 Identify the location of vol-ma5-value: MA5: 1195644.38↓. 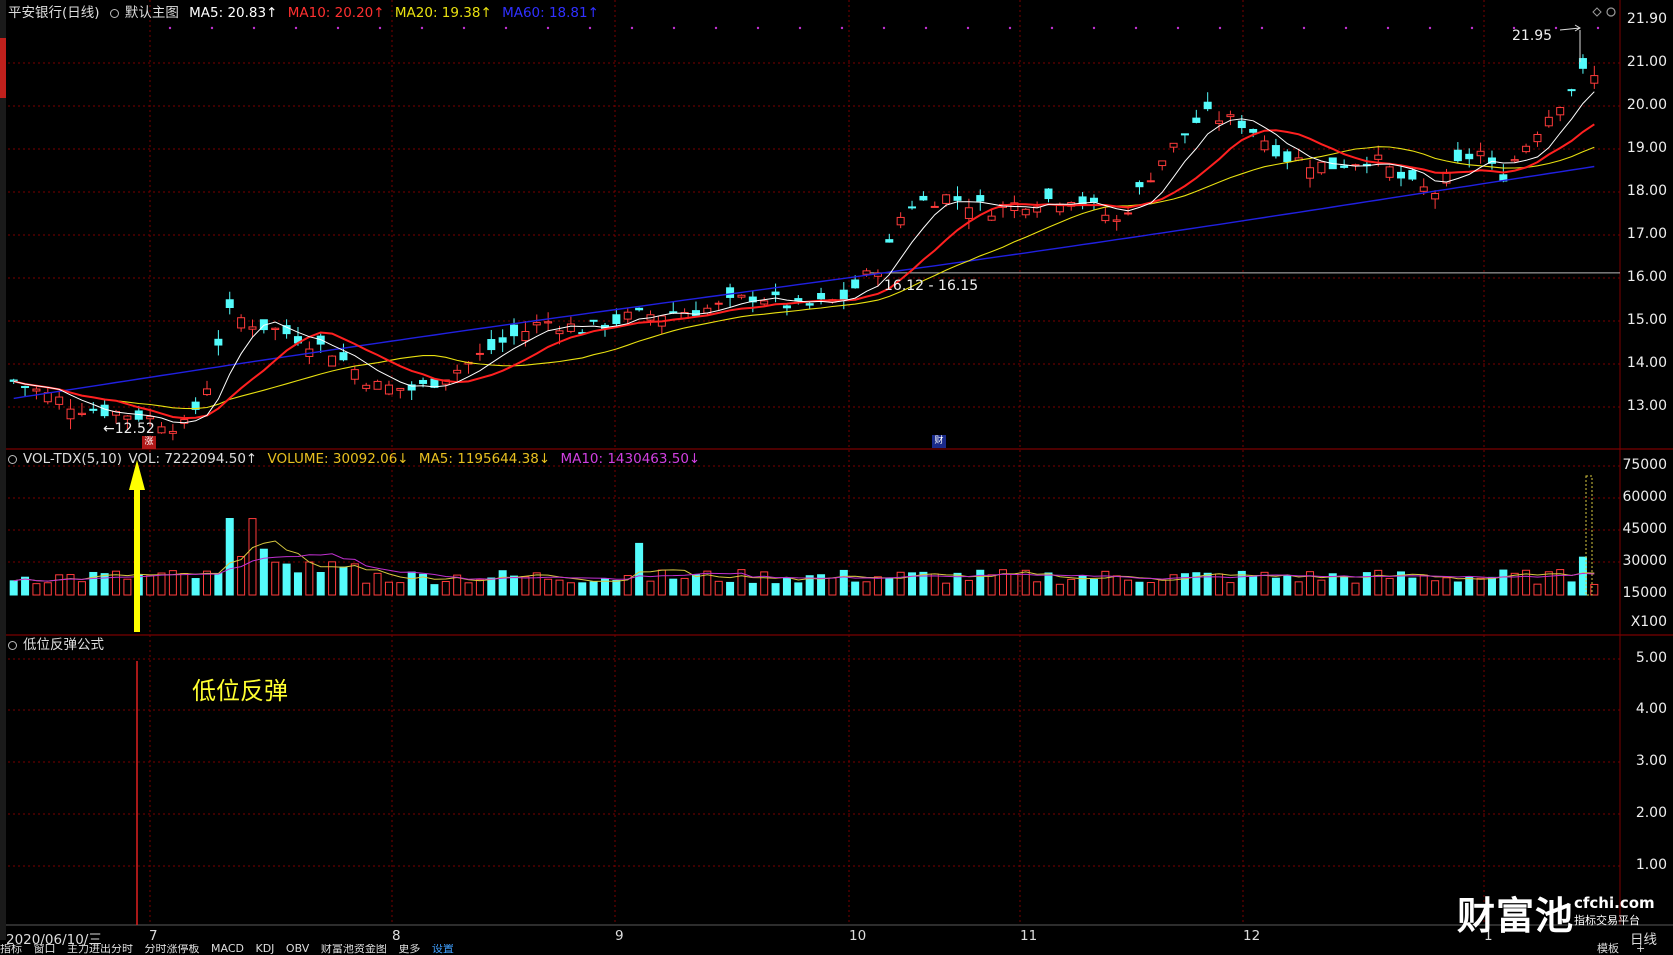
(484, 459).